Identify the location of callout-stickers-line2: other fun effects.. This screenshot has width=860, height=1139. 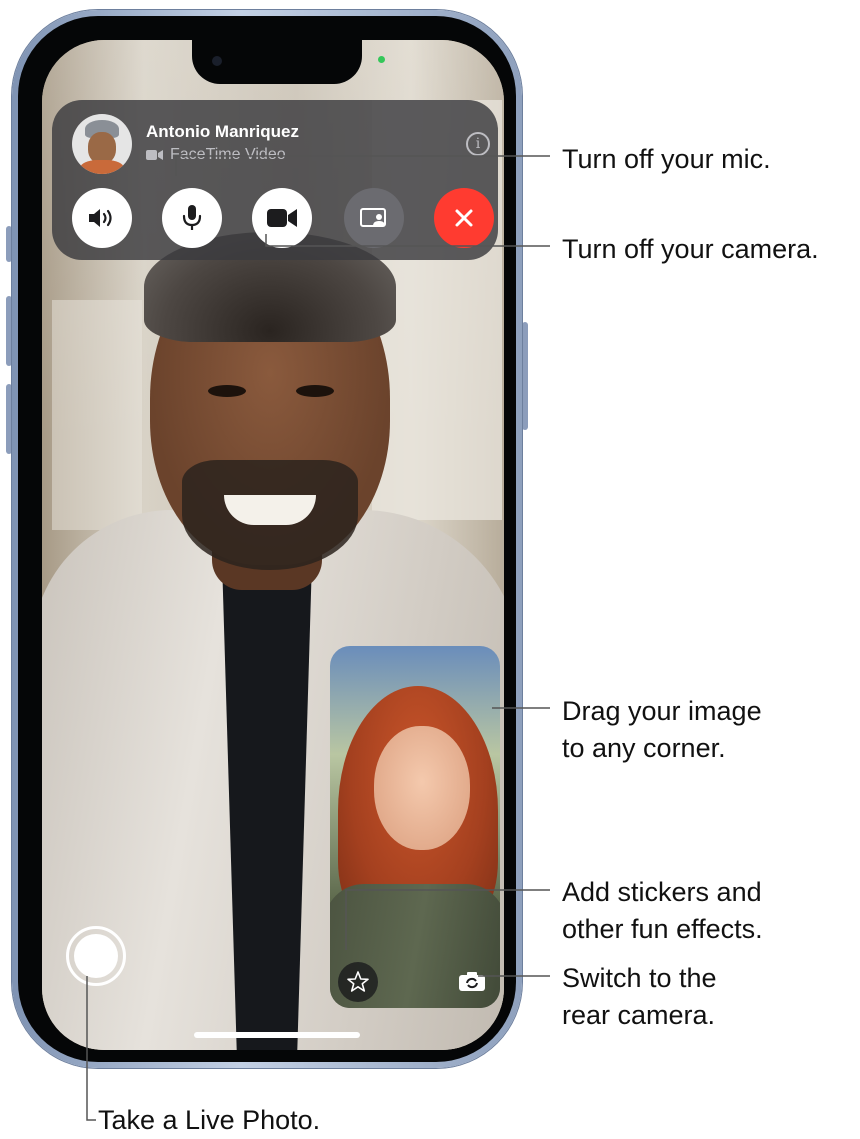
(662, 929).